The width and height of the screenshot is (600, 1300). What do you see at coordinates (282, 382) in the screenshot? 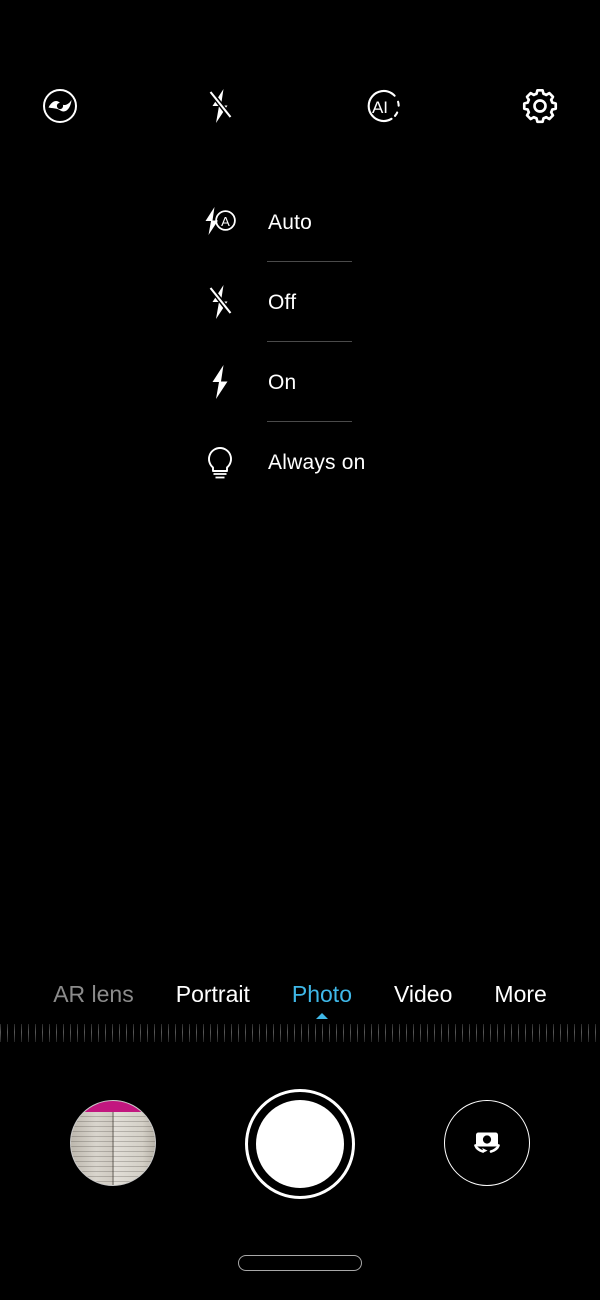
I see `flash-menu-label: On` at bounding box center [282, 382].